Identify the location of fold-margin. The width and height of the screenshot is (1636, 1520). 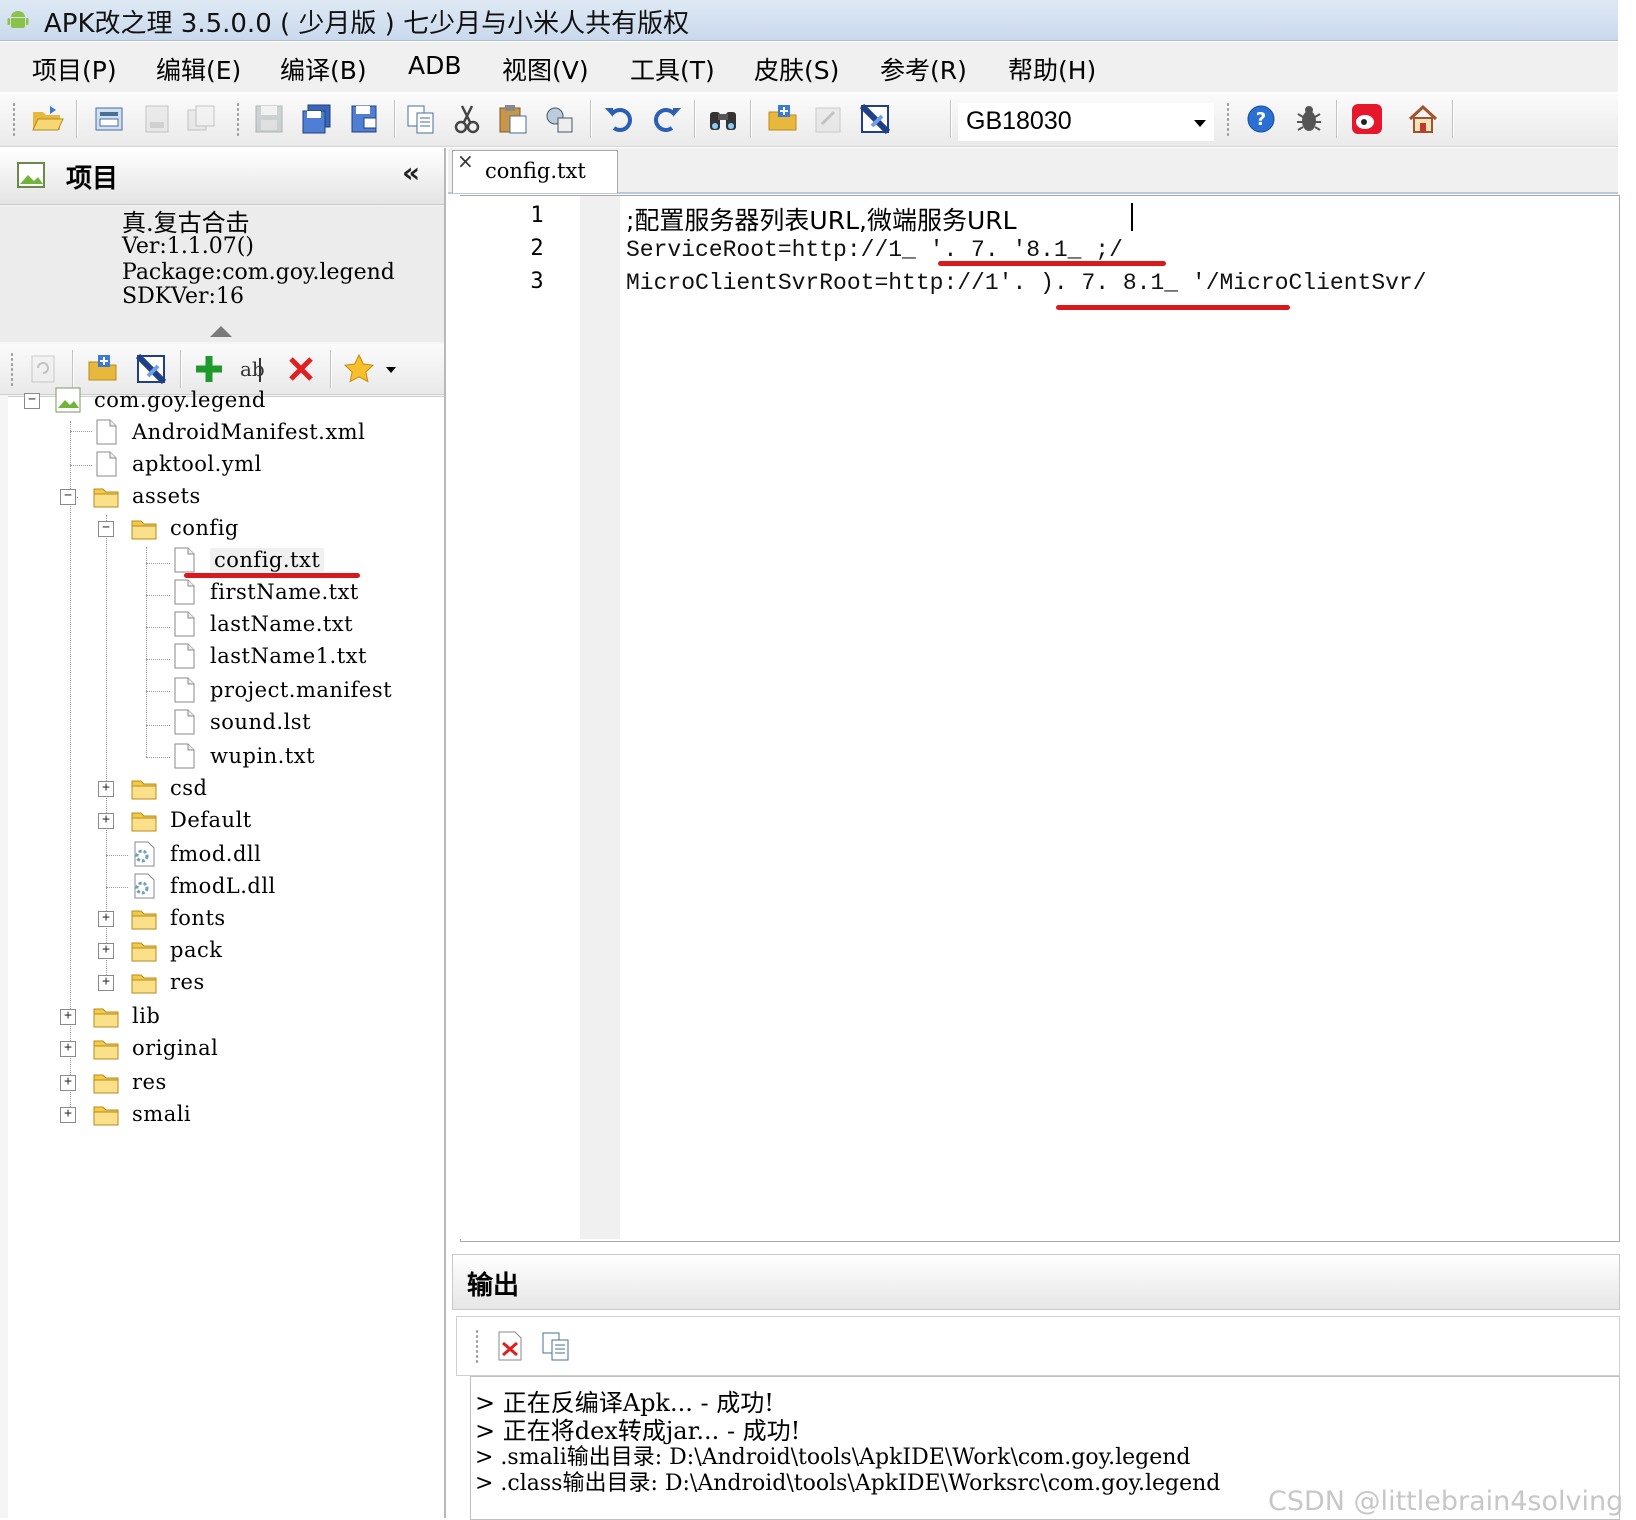
(600, 717).